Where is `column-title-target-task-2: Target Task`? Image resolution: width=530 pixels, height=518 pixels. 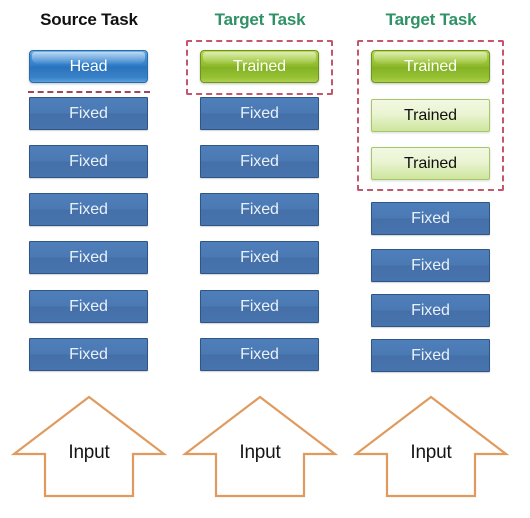
column-title-target-task-2: Target Task is located at coordinates (431, 19).